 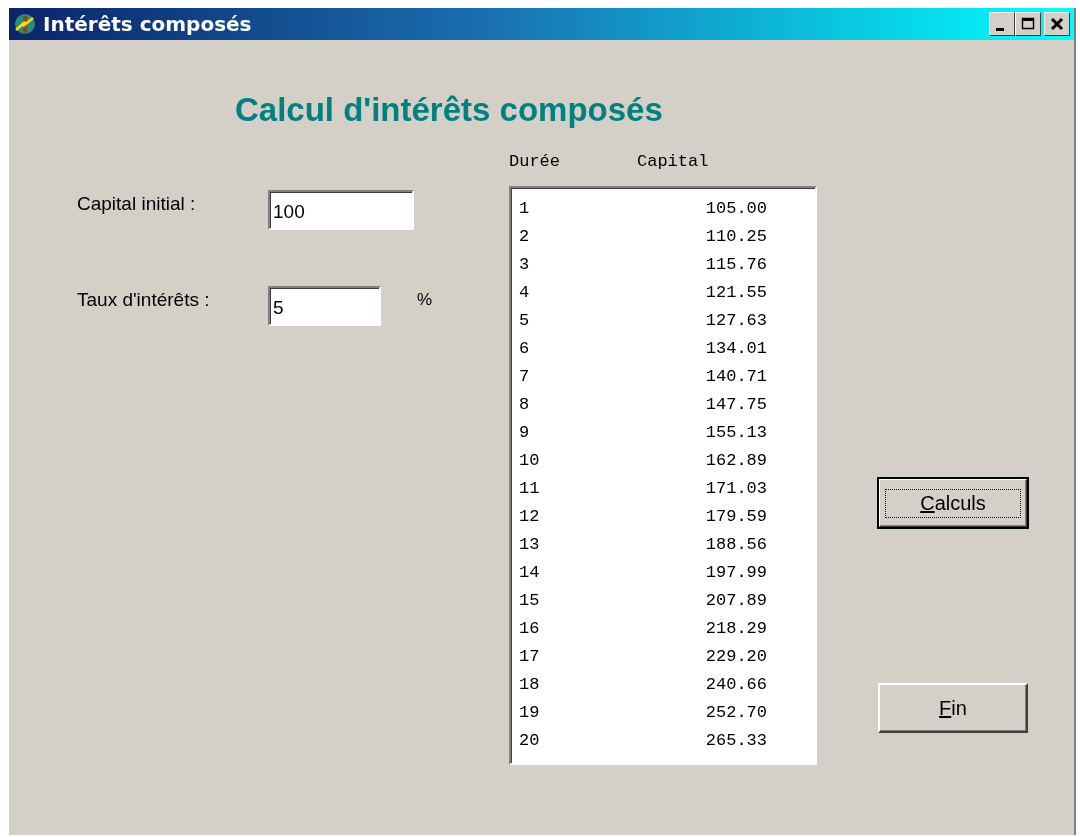 What do you see at coordinates (525, 432) in the screenshot?
I see `list-cell-text: 9` at bounding box center [525, 432].